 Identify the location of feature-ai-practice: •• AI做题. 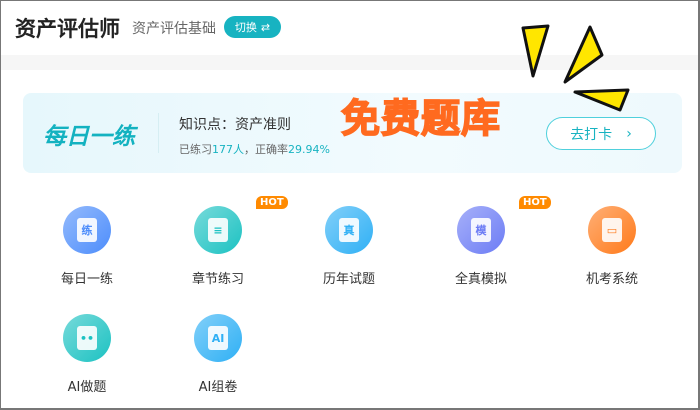
(87, 354).